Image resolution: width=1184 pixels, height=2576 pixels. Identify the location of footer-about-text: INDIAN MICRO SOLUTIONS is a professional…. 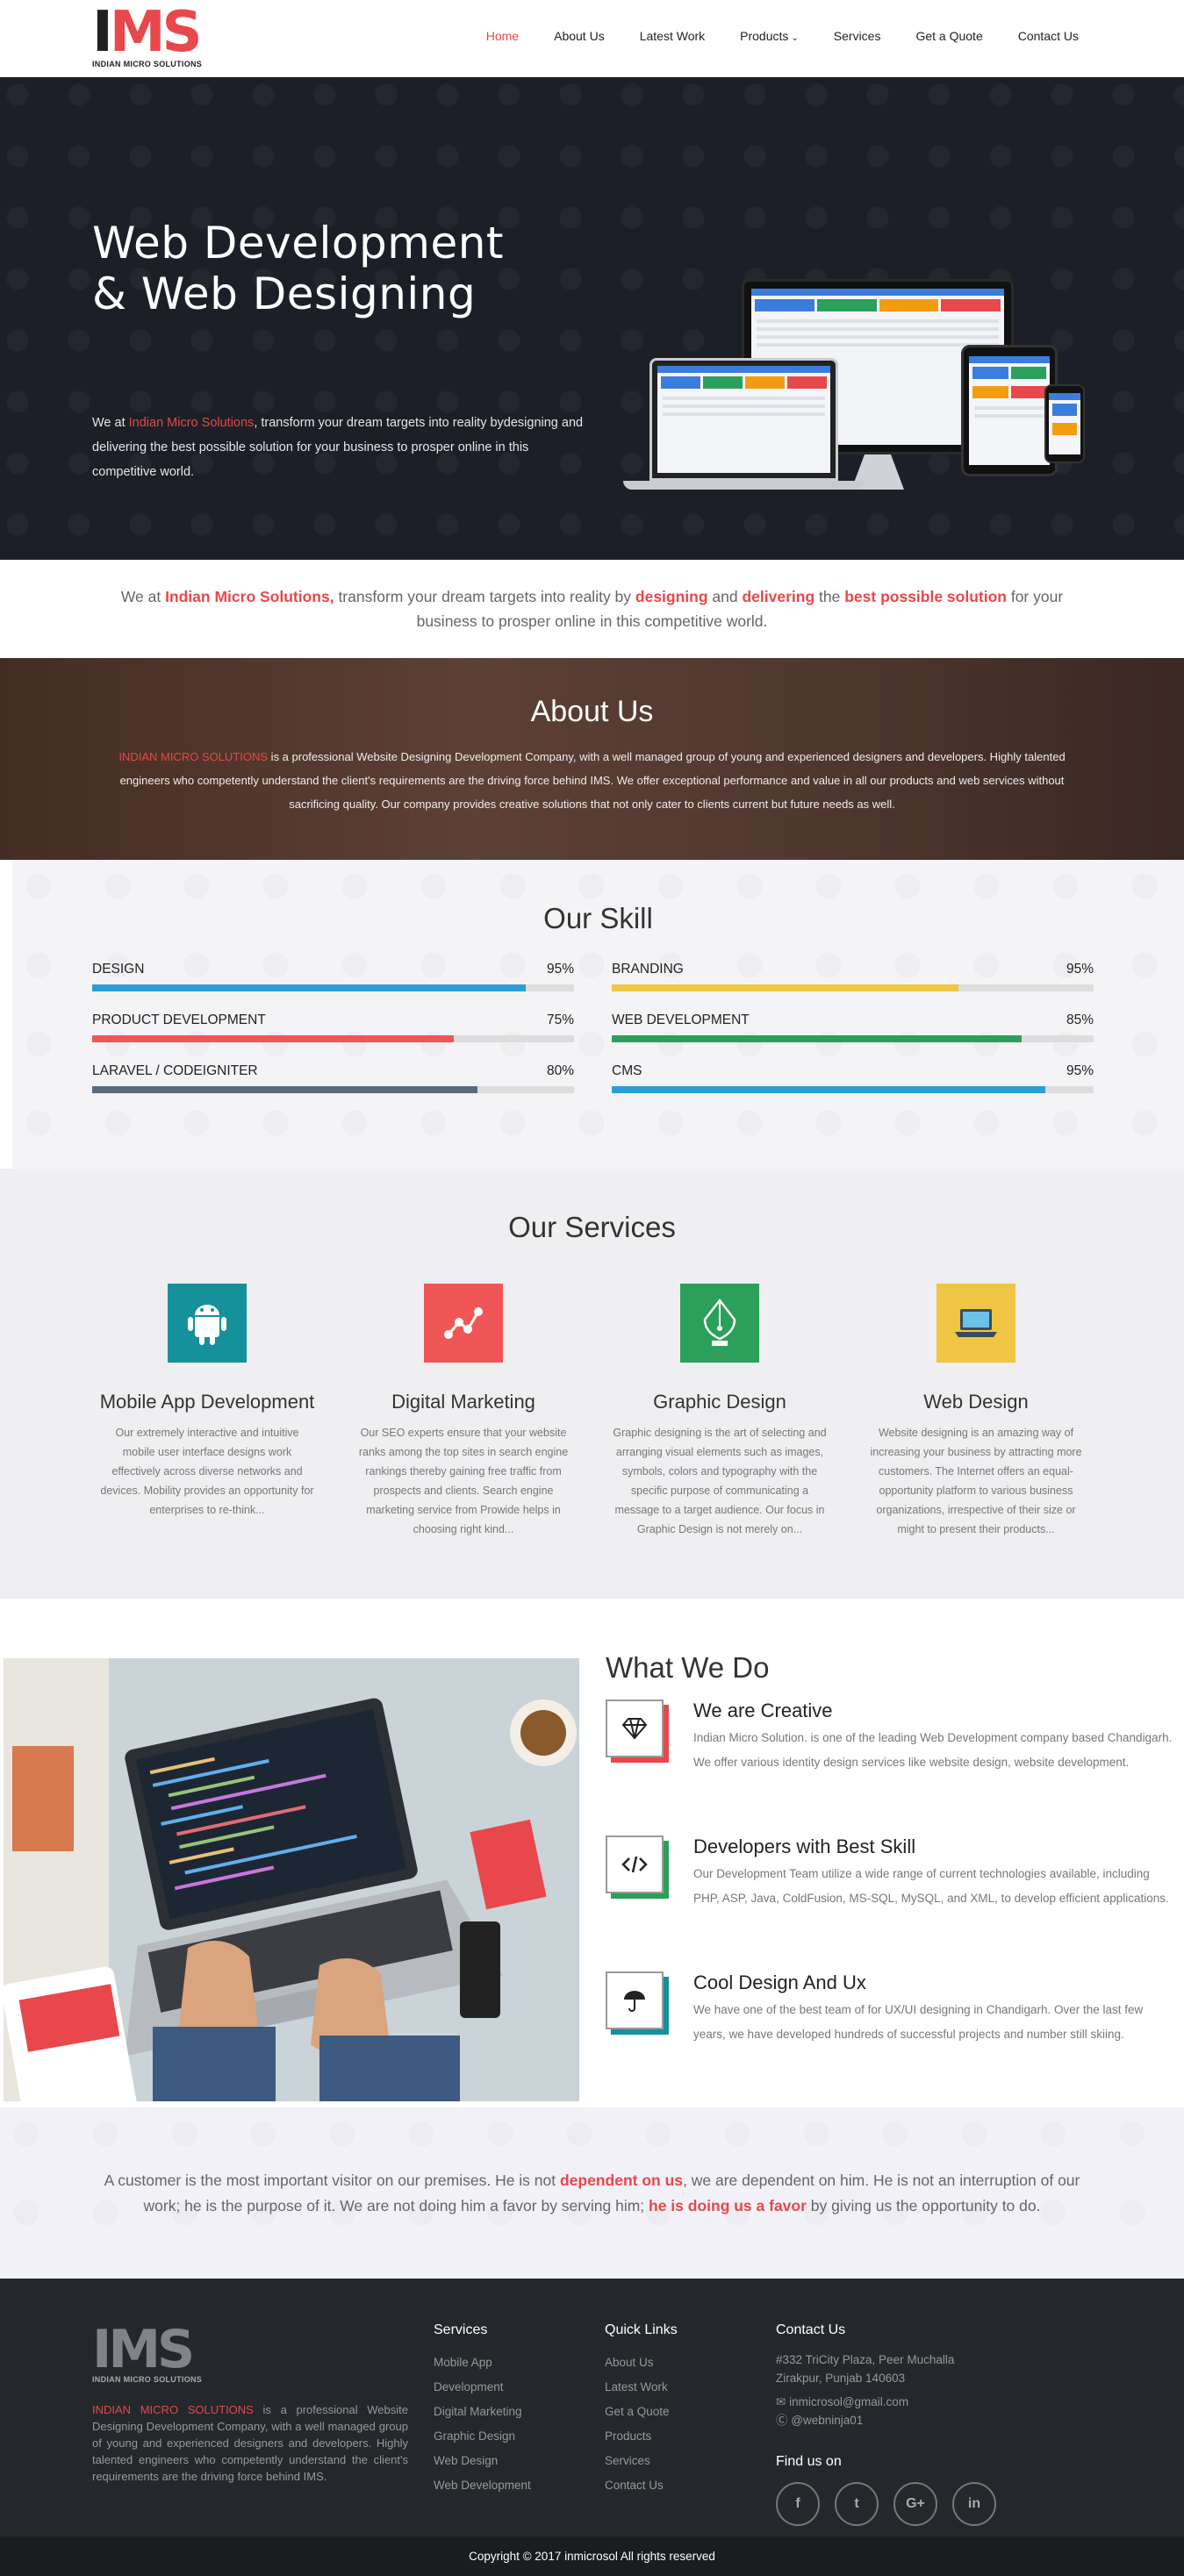
(250, 2443).